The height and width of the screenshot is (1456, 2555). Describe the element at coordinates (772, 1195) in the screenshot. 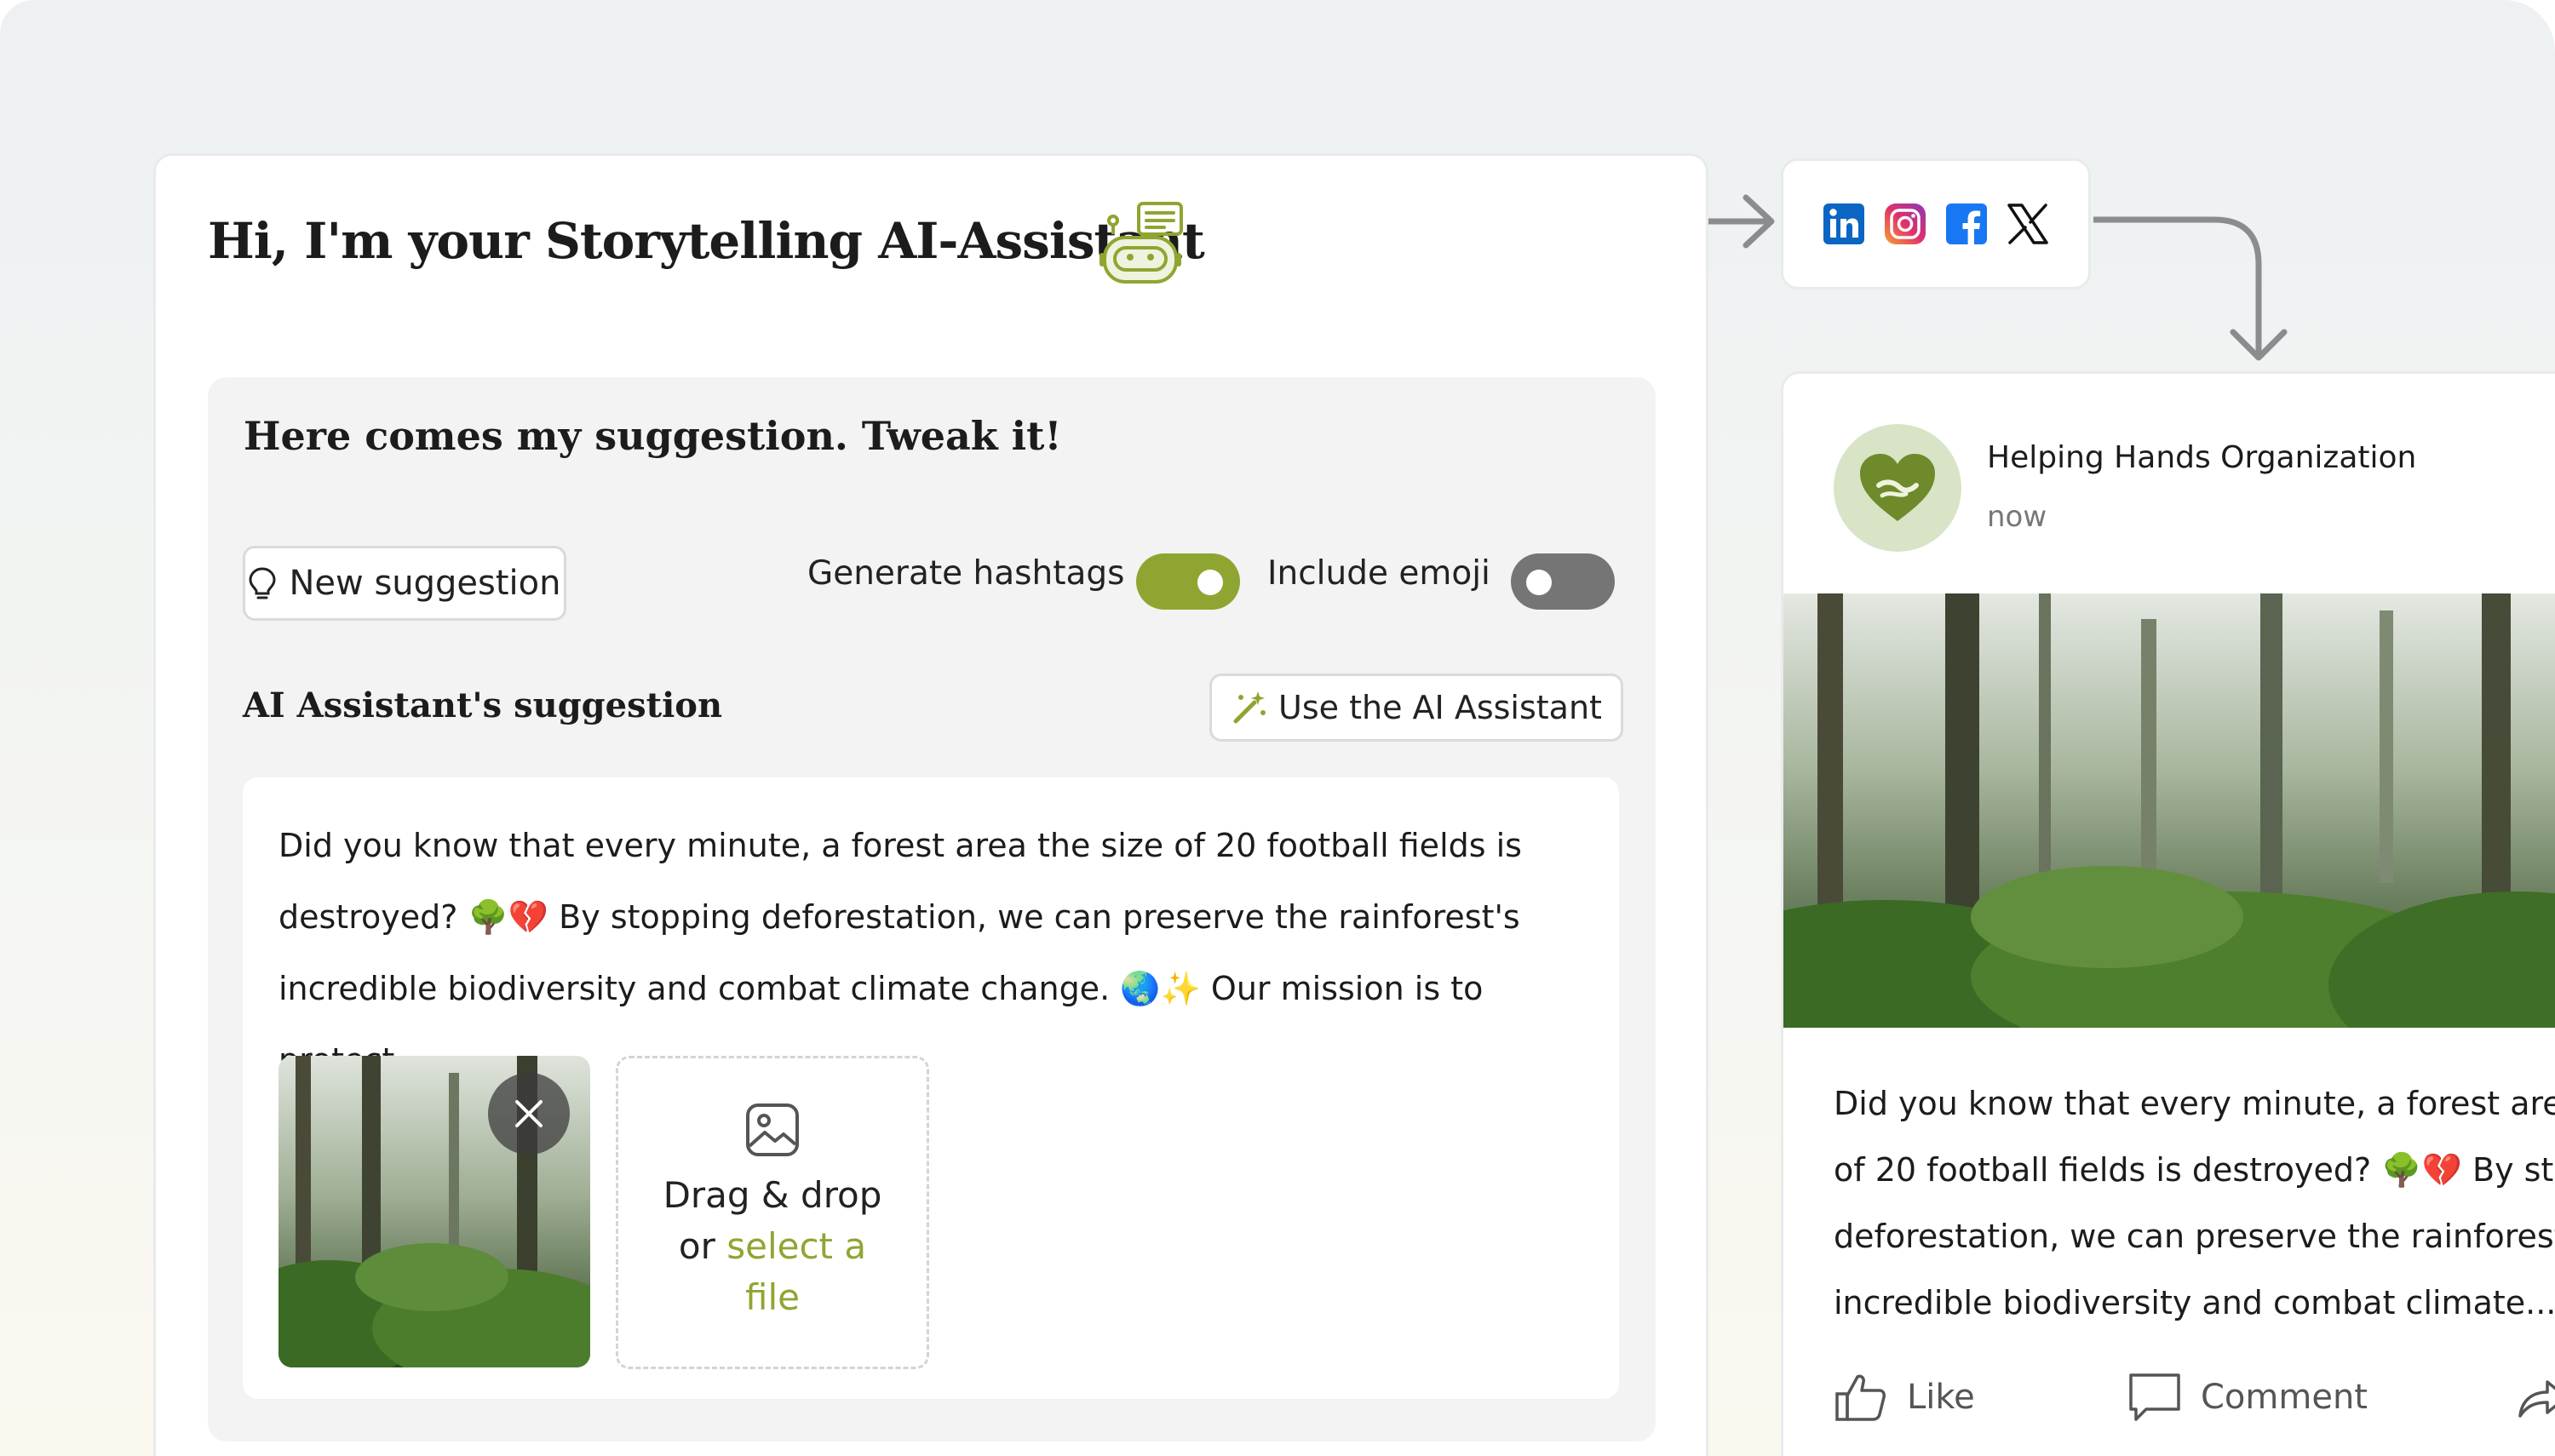

I see `dropzone-line-1: Drag & drop` at that location.